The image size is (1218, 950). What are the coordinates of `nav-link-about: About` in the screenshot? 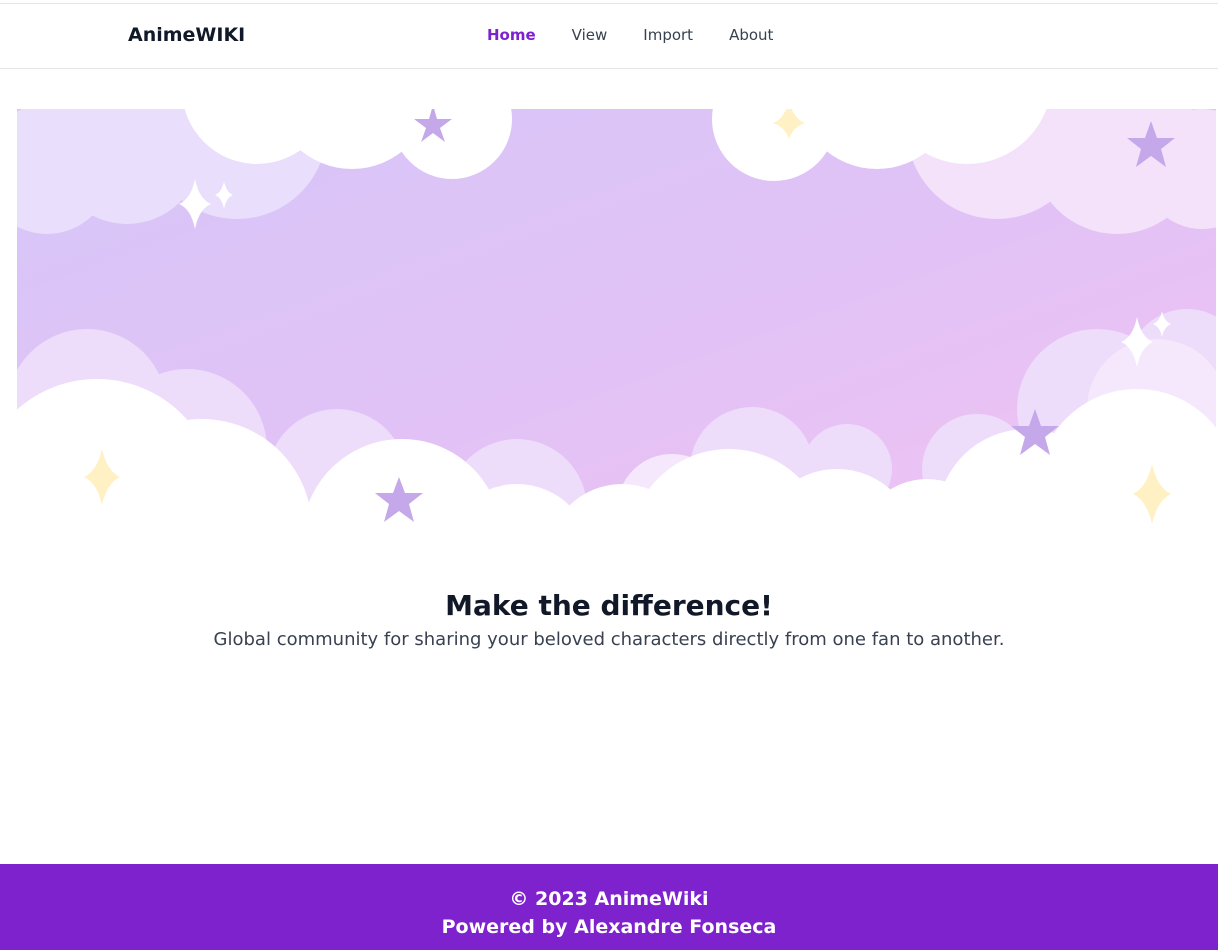 It's located at (751, 35).